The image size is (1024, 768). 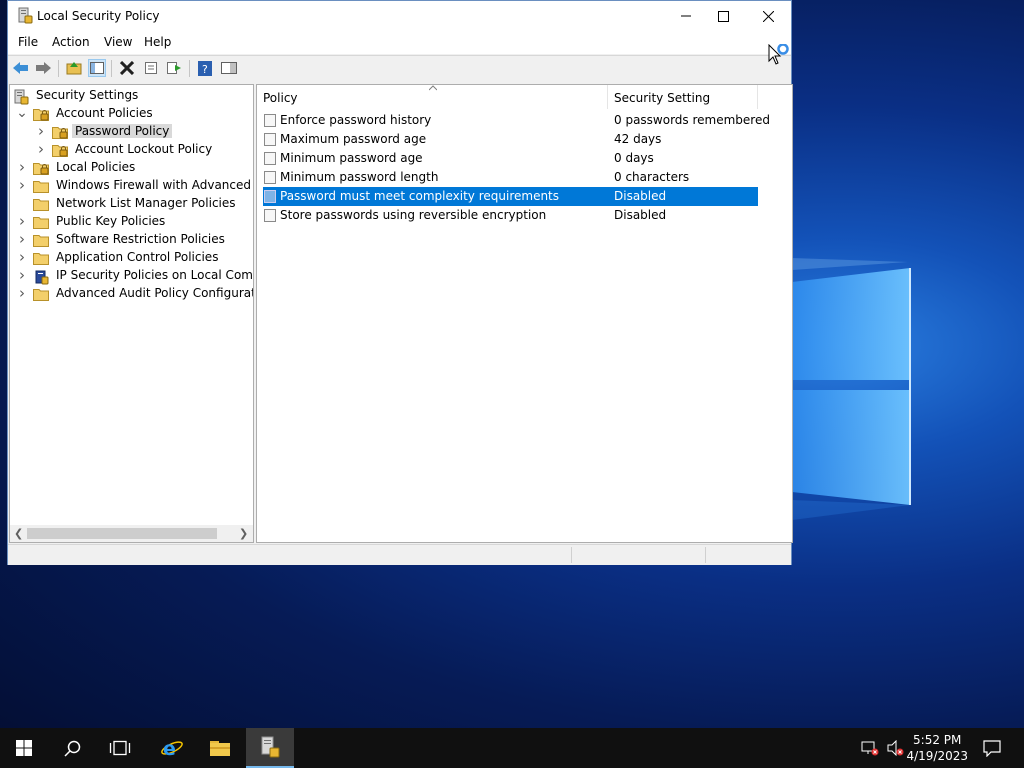 What do you see at coordinates (86, 113) in the screenshot?
I see `tree-item-account-policies: ⌄ Account Policies` at bounding box center [86, 113].